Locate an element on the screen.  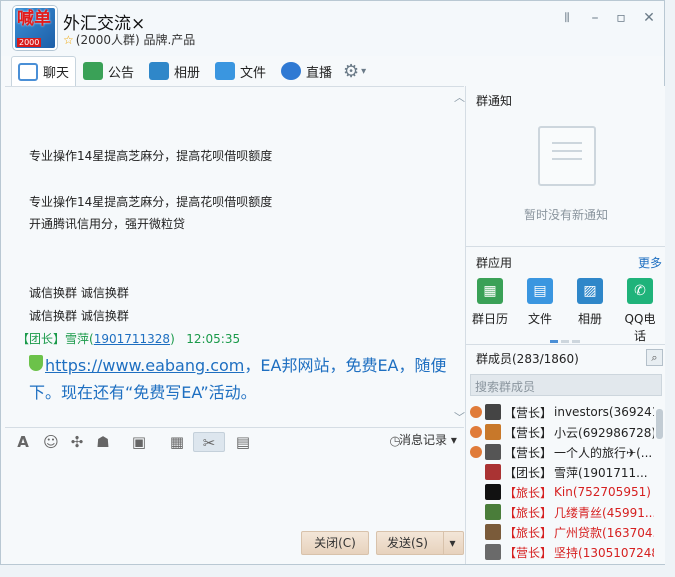
members-header: 群成员(283/1860) ⌕ is located at coordinates (565, 357).